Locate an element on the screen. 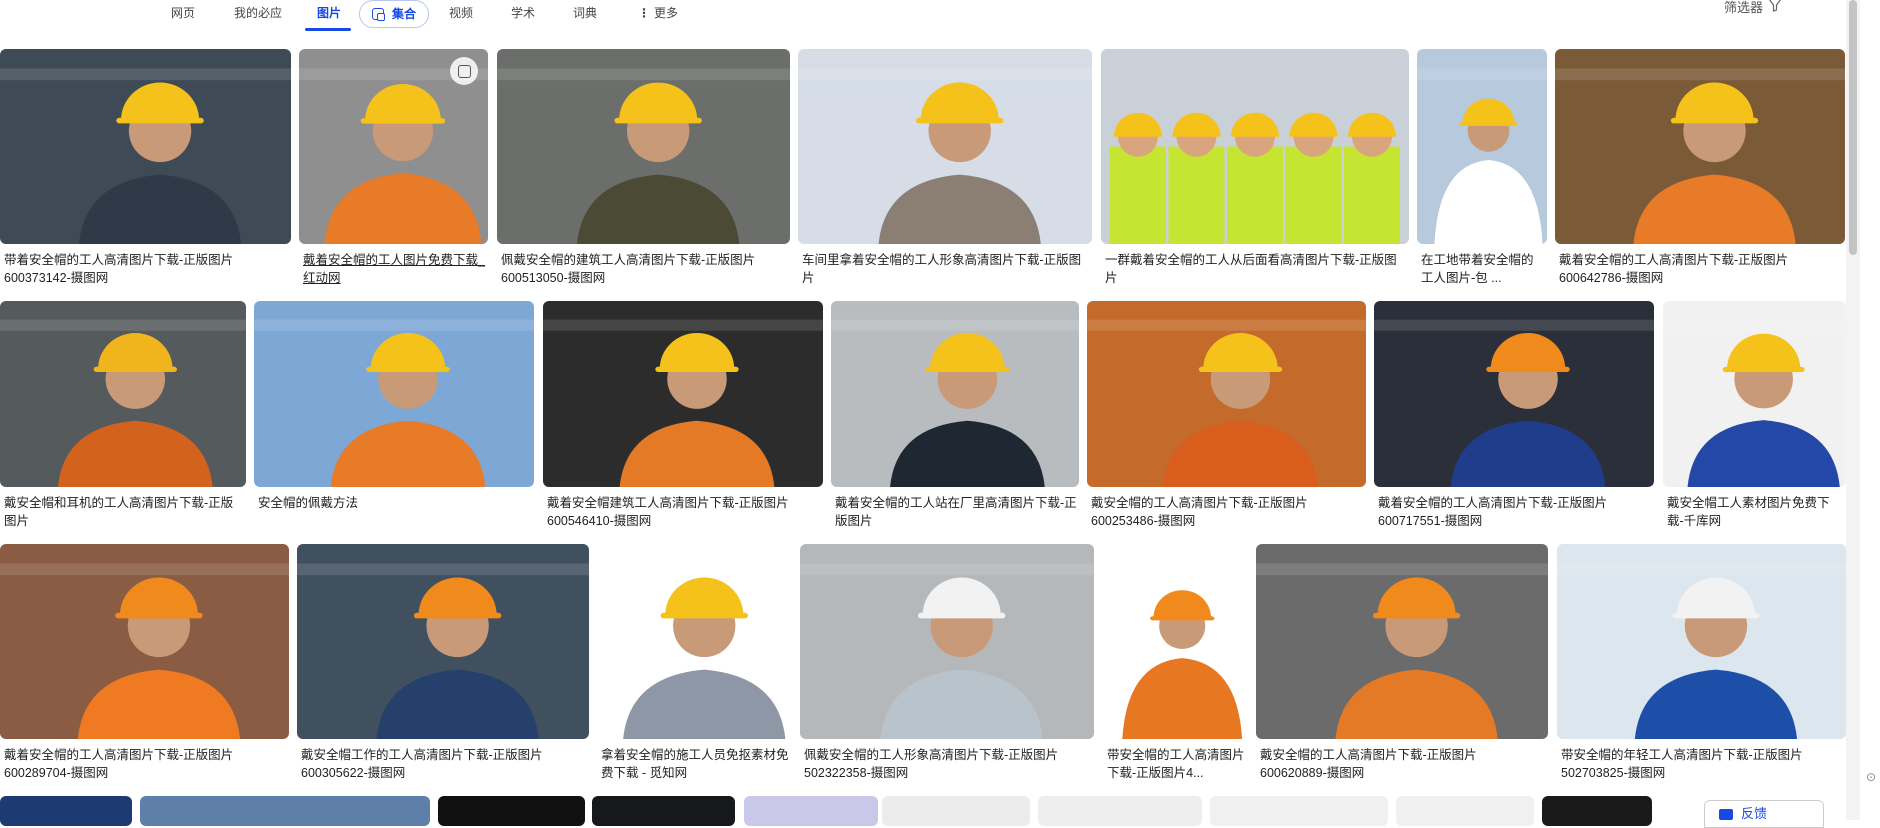 This screenshot has width=1880, height=828. caption-title: 车间里拿着安全帽的工人形象高清图片下载-正版图片 is located at coordinates (942, 269).